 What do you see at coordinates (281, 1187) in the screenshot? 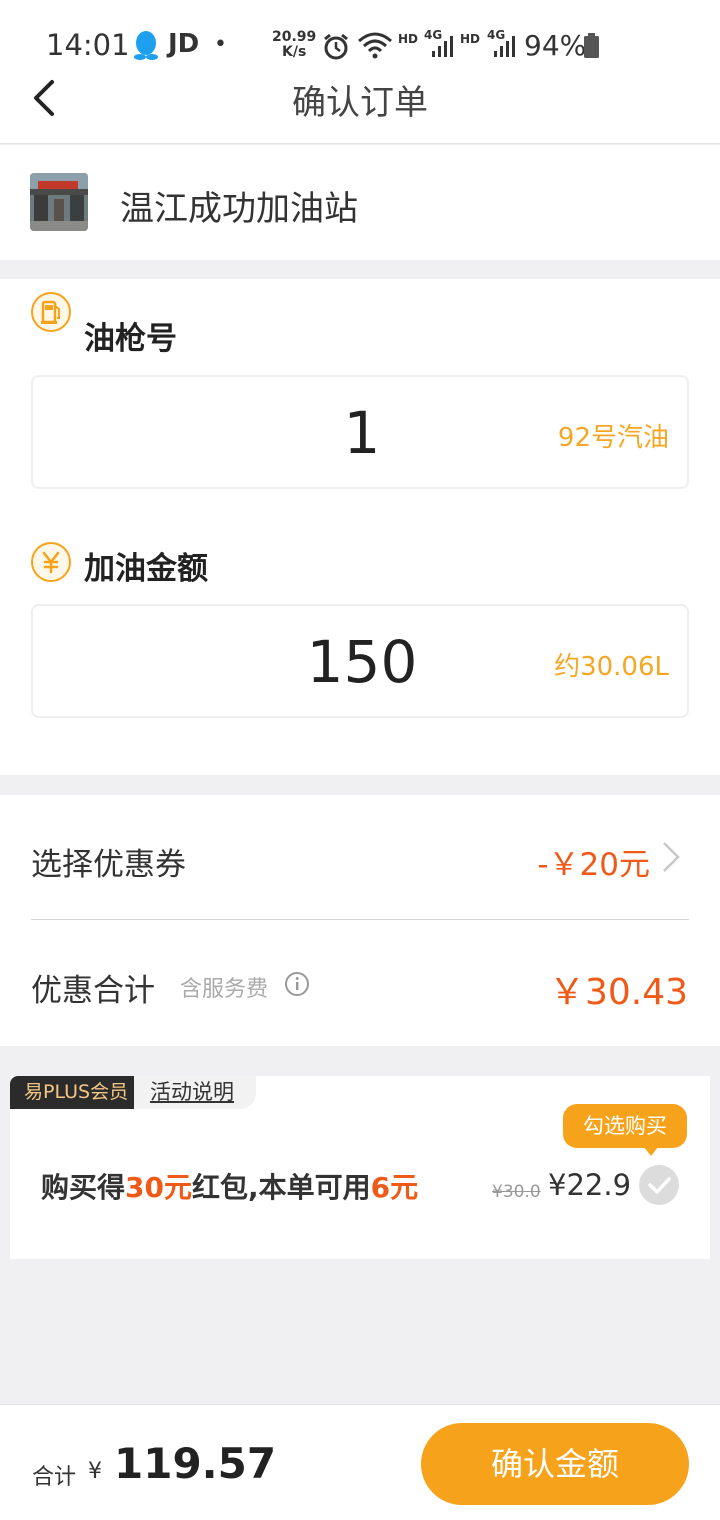
I see `promo-middle: 红包,本单可用` at bounding box center [281, 1187].